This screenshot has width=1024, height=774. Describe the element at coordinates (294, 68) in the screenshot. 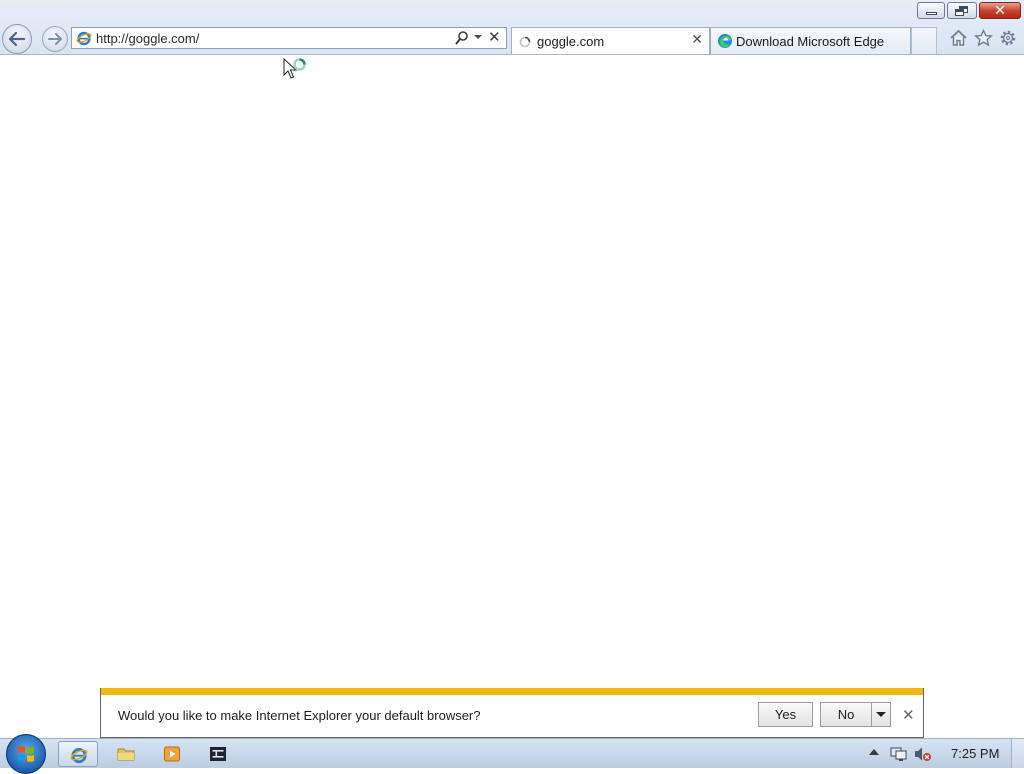

I see `busy-cursor-icon` at that location.